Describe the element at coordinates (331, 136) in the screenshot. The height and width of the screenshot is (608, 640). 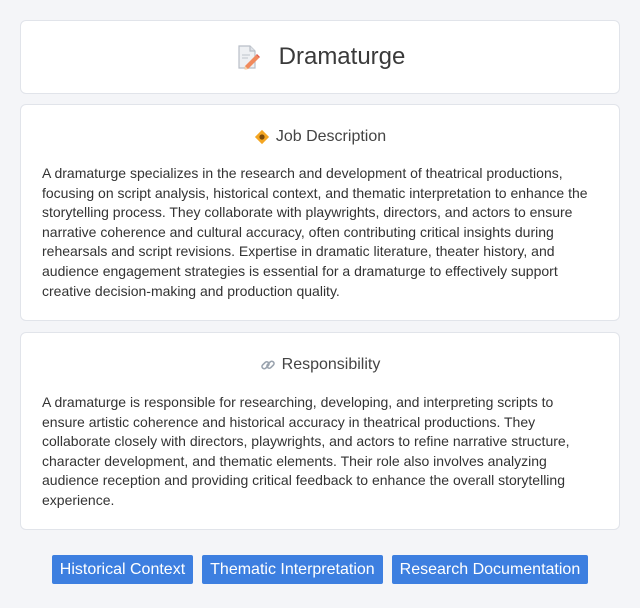
I see `job-description-title: Job Description` at that location.